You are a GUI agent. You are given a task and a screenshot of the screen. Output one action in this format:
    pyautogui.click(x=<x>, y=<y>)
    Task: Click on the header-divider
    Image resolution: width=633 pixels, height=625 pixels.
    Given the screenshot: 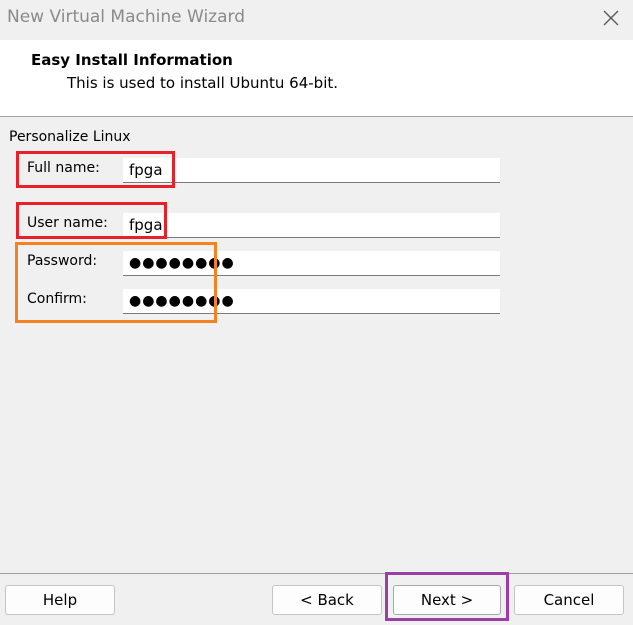 What is the action you would take?
    pyautogui.click(x=316, y=116)
    